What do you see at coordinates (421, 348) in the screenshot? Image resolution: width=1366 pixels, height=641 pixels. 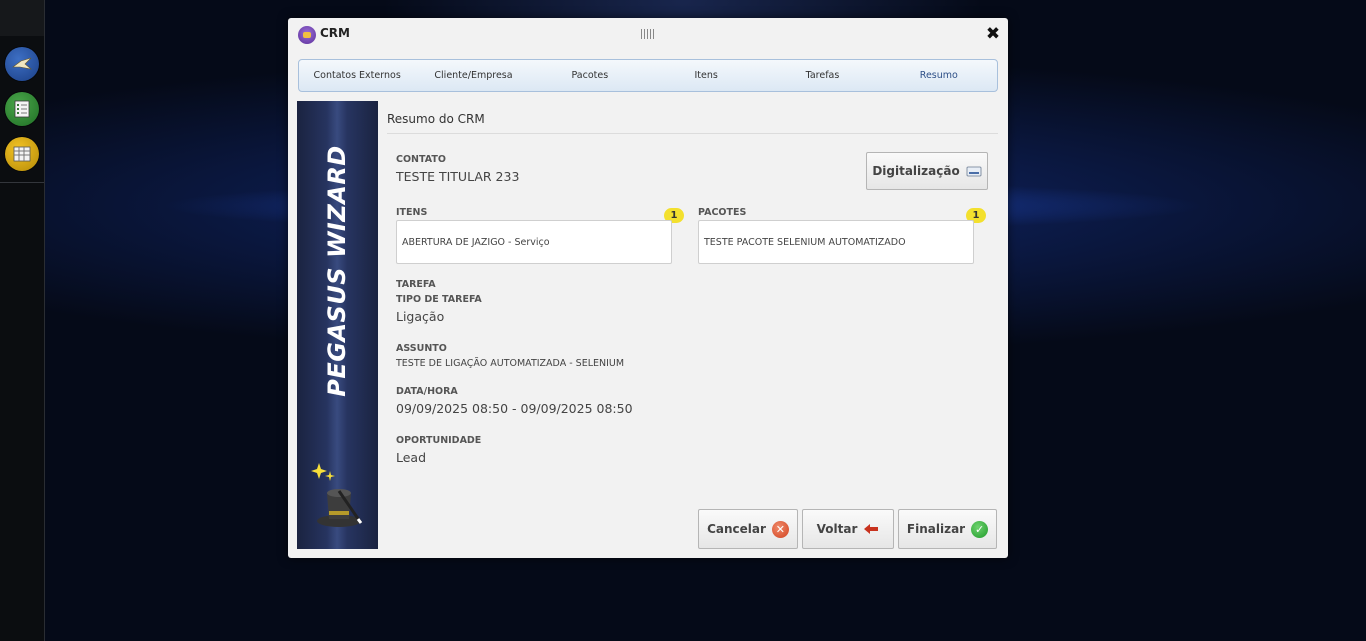 I see `assunto-label: ASSUNTO` at bounding box center [421, 348].